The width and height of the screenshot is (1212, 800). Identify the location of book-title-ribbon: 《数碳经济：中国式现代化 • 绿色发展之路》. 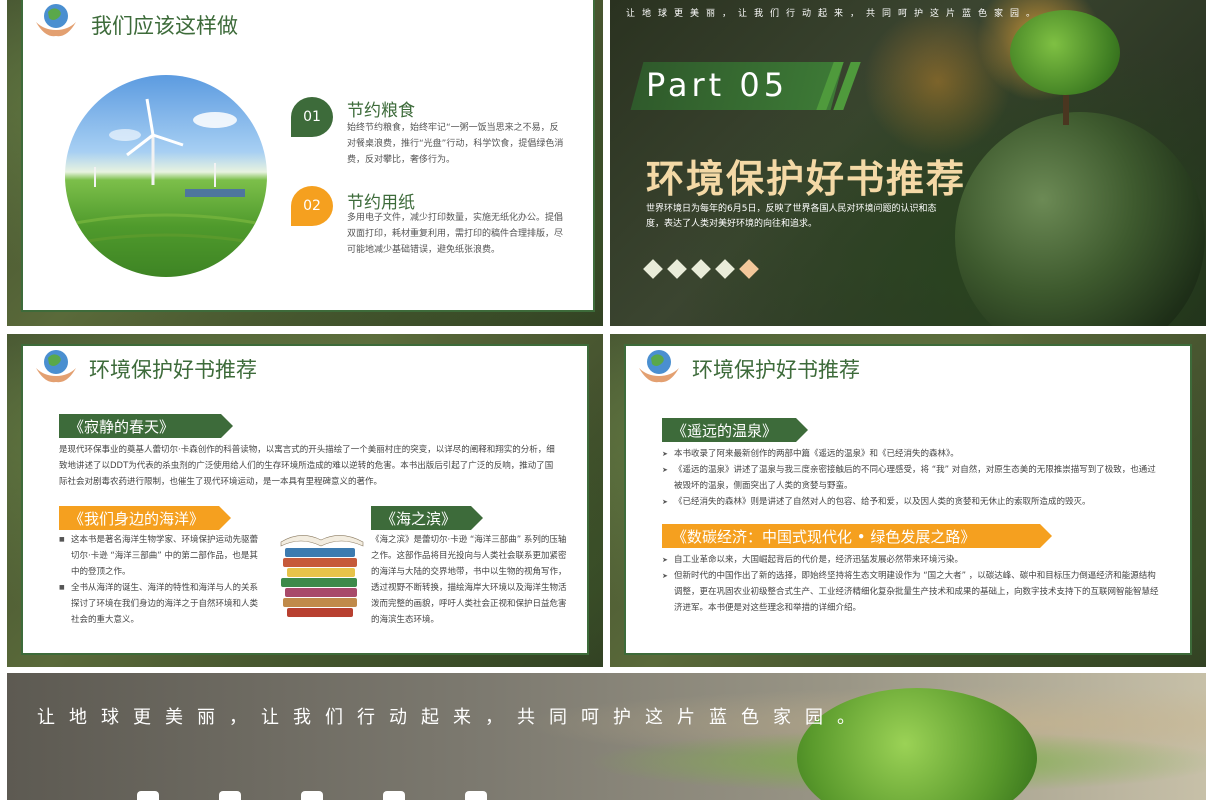
(857, 536).